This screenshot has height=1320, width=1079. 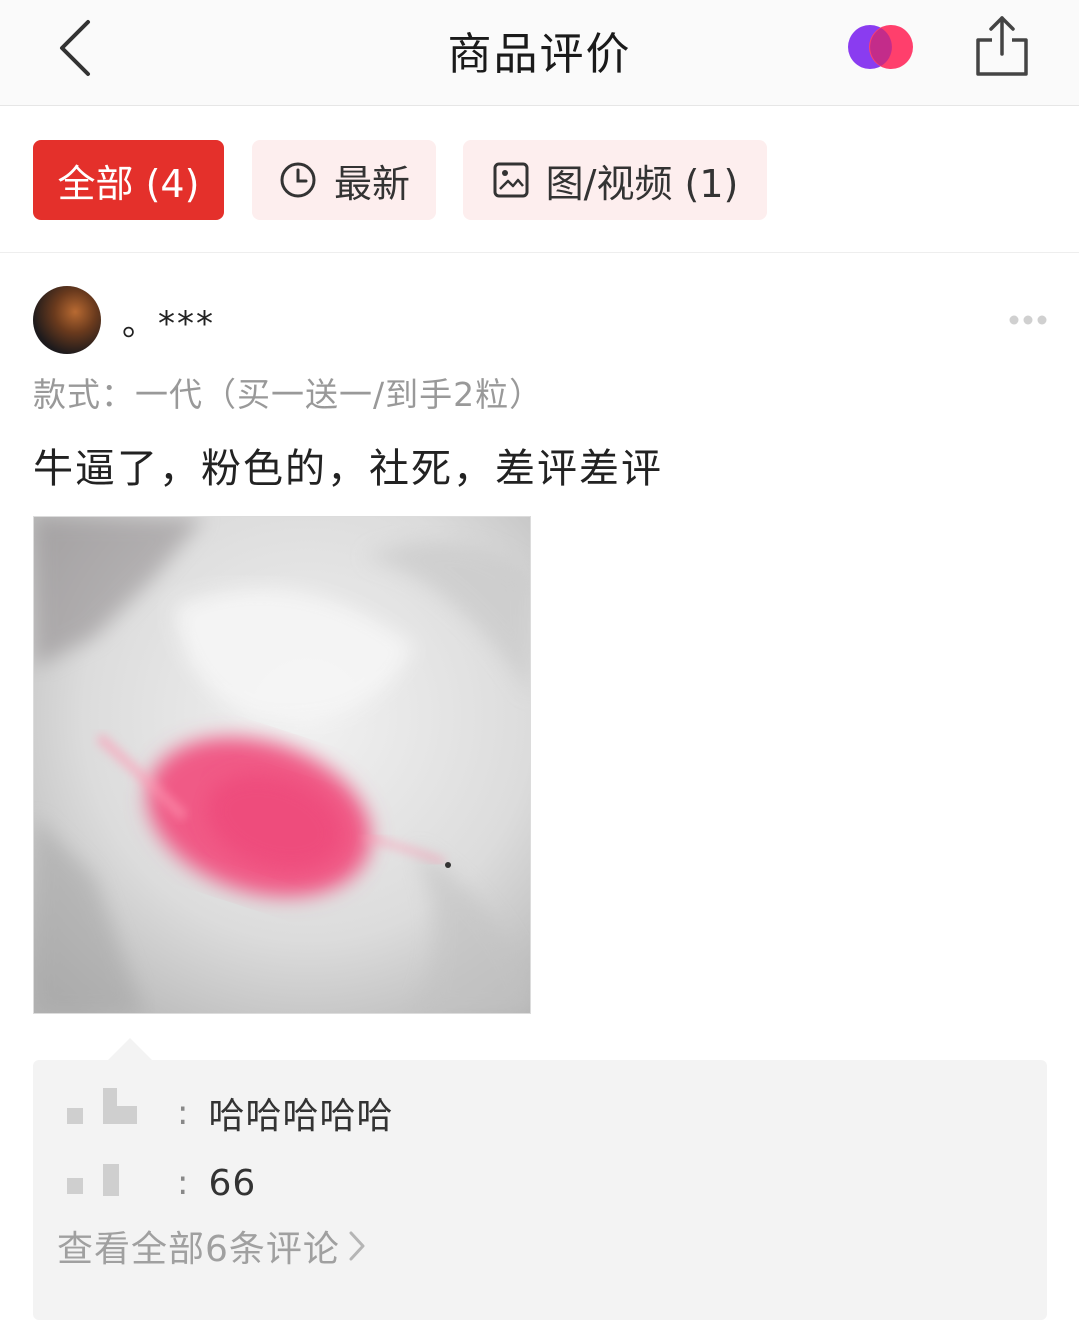 I want to click on chevron-right-icon, so click(x=357, y=1246).